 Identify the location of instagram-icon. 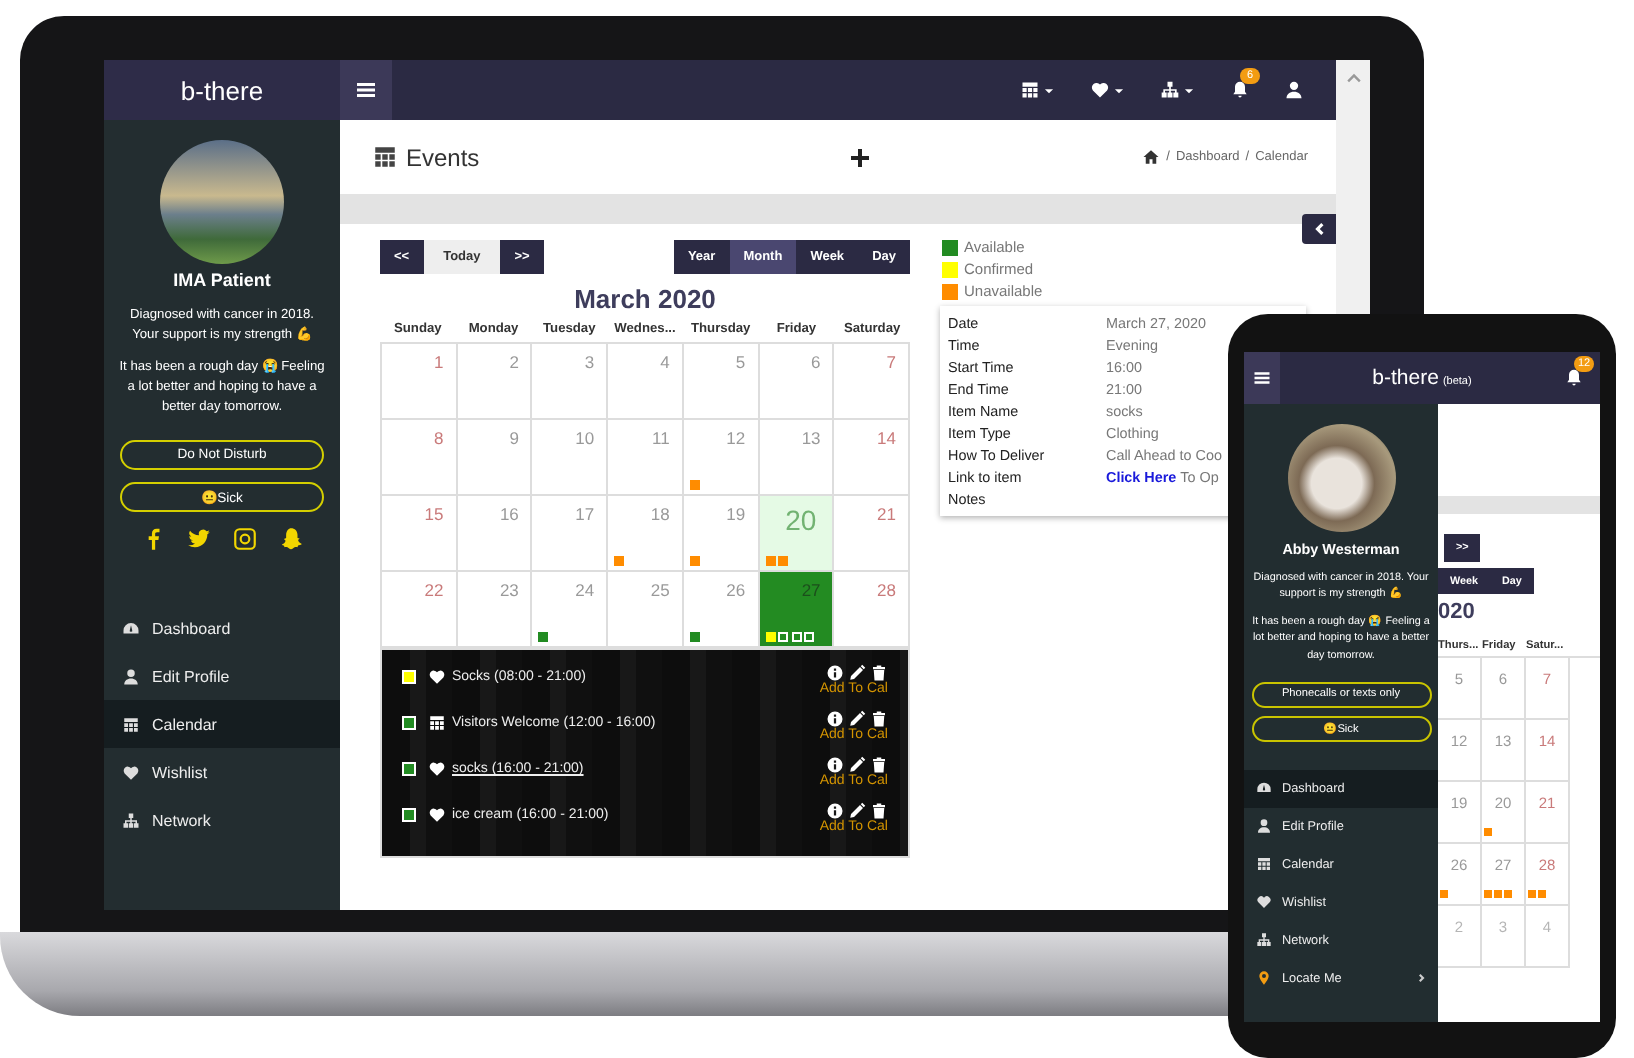
(245, 539).